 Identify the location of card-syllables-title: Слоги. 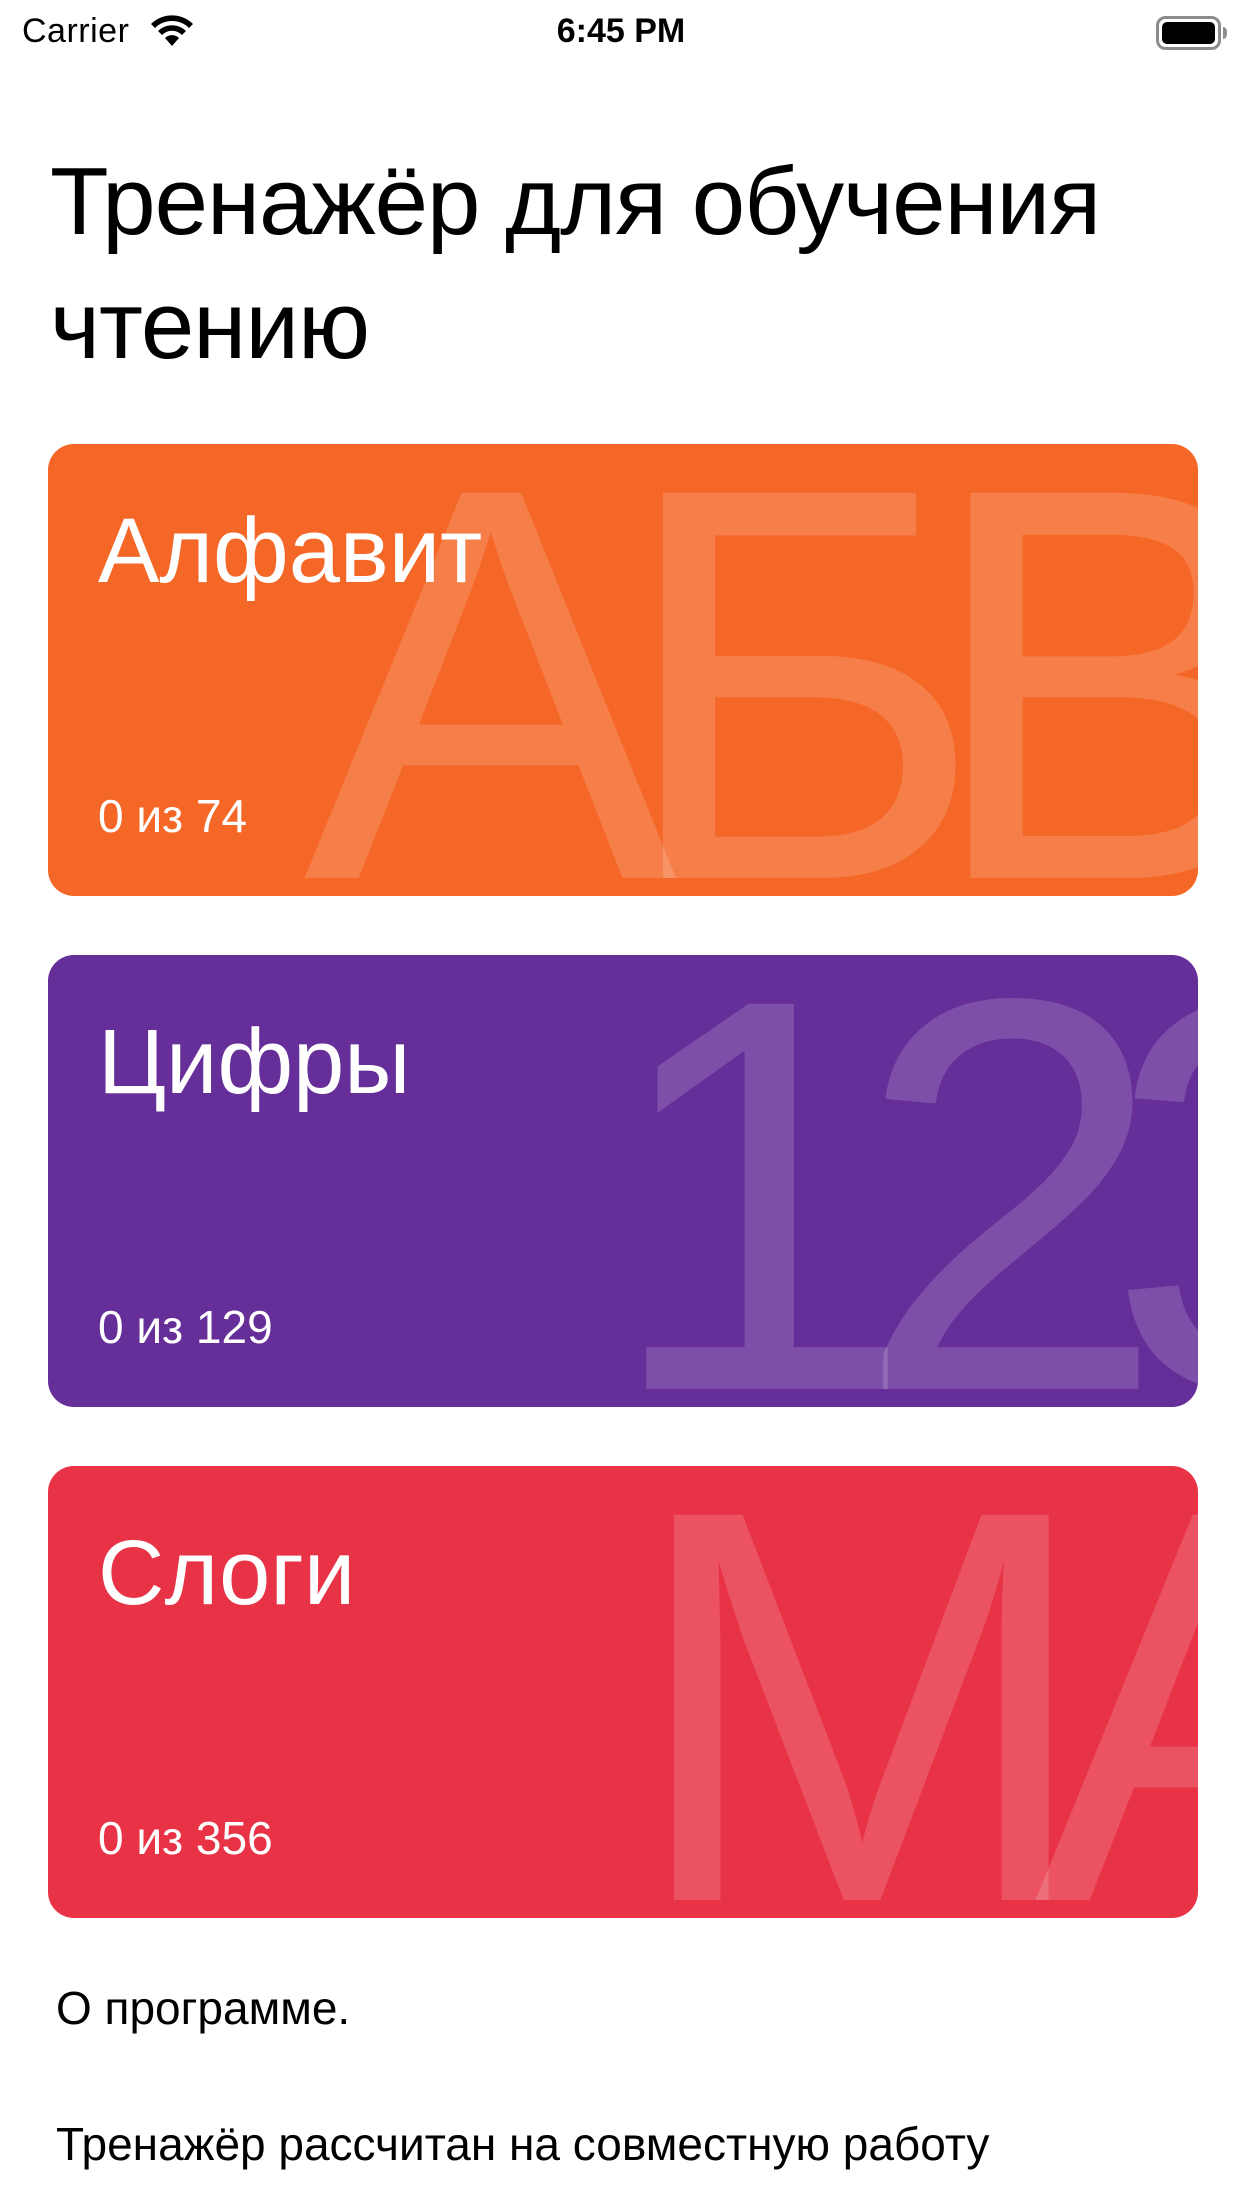
(227, 1573).